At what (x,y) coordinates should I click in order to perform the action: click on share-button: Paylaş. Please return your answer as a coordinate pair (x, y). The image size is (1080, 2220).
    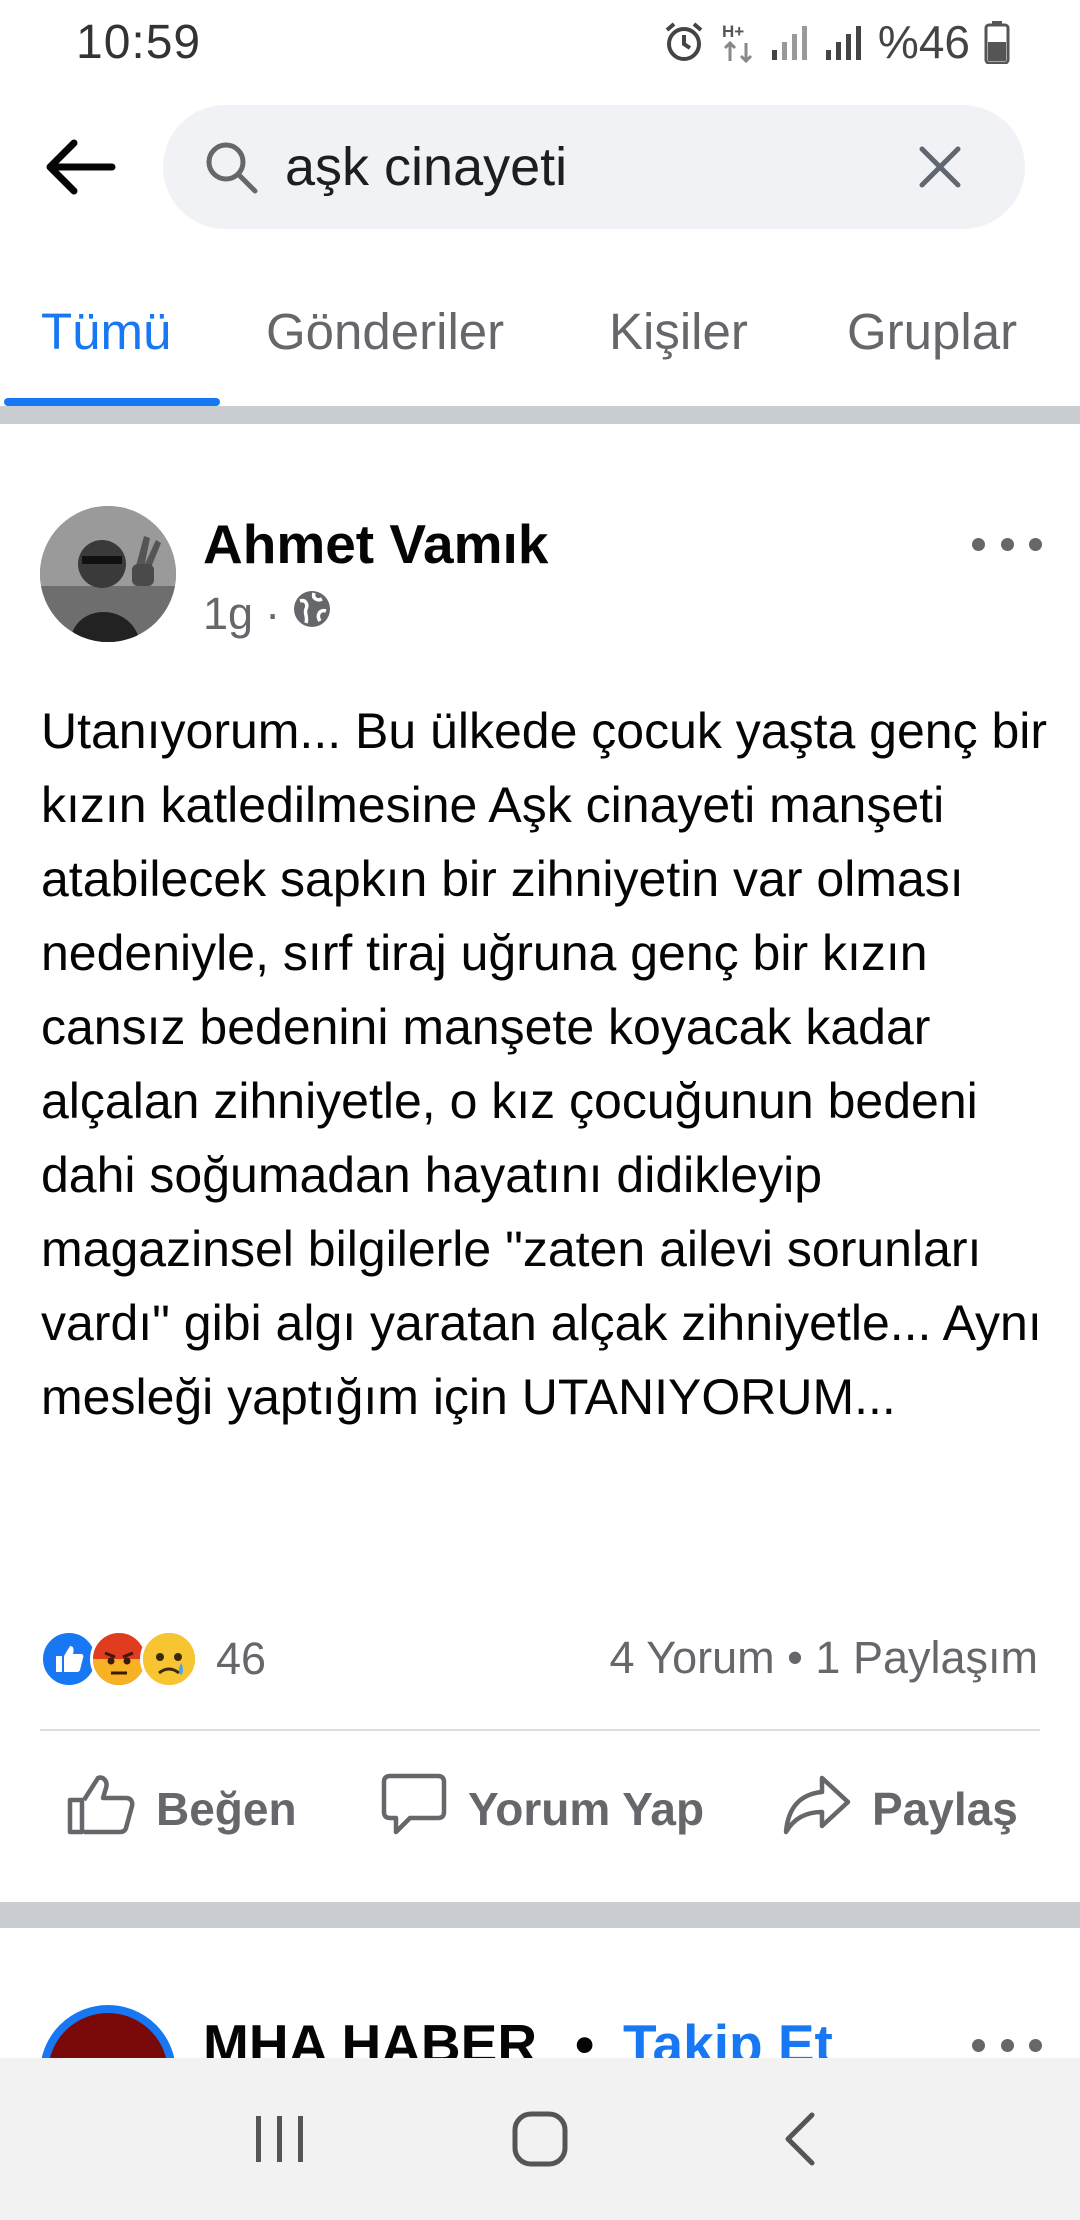
    Looking at the image, I should click on (900, 1809).